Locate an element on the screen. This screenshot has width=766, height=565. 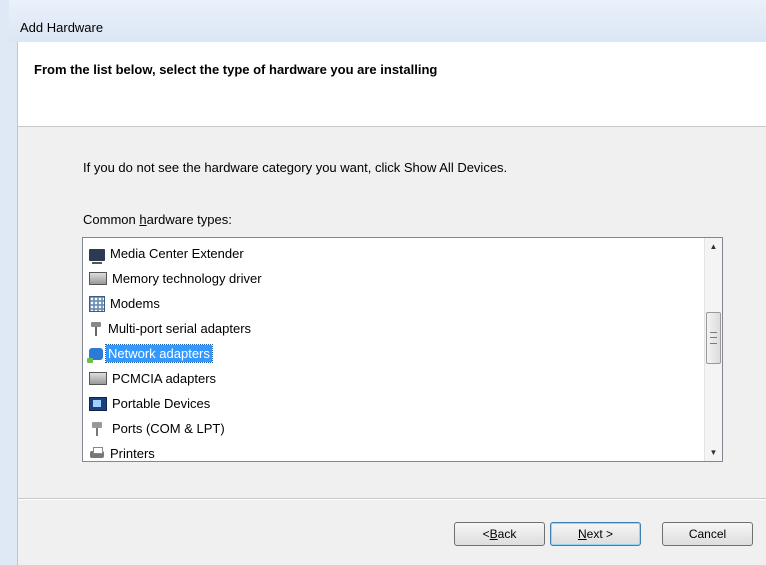
list-item-label: Memory technology driver is located at coordinates (187, 278).